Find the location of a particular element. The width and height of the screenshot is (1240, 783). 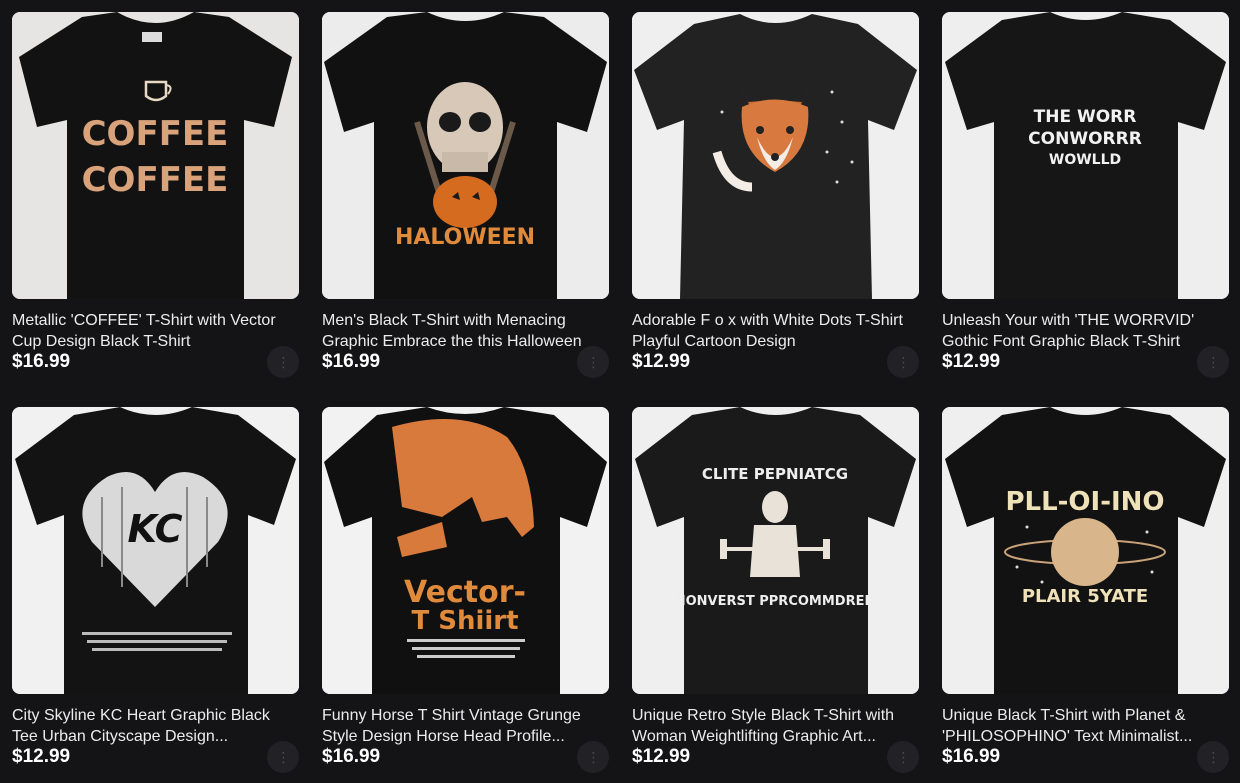

gothic-text-shirt-image: THE WORR CONWORRR WOWLLD is located at coordinates (1085, 155).